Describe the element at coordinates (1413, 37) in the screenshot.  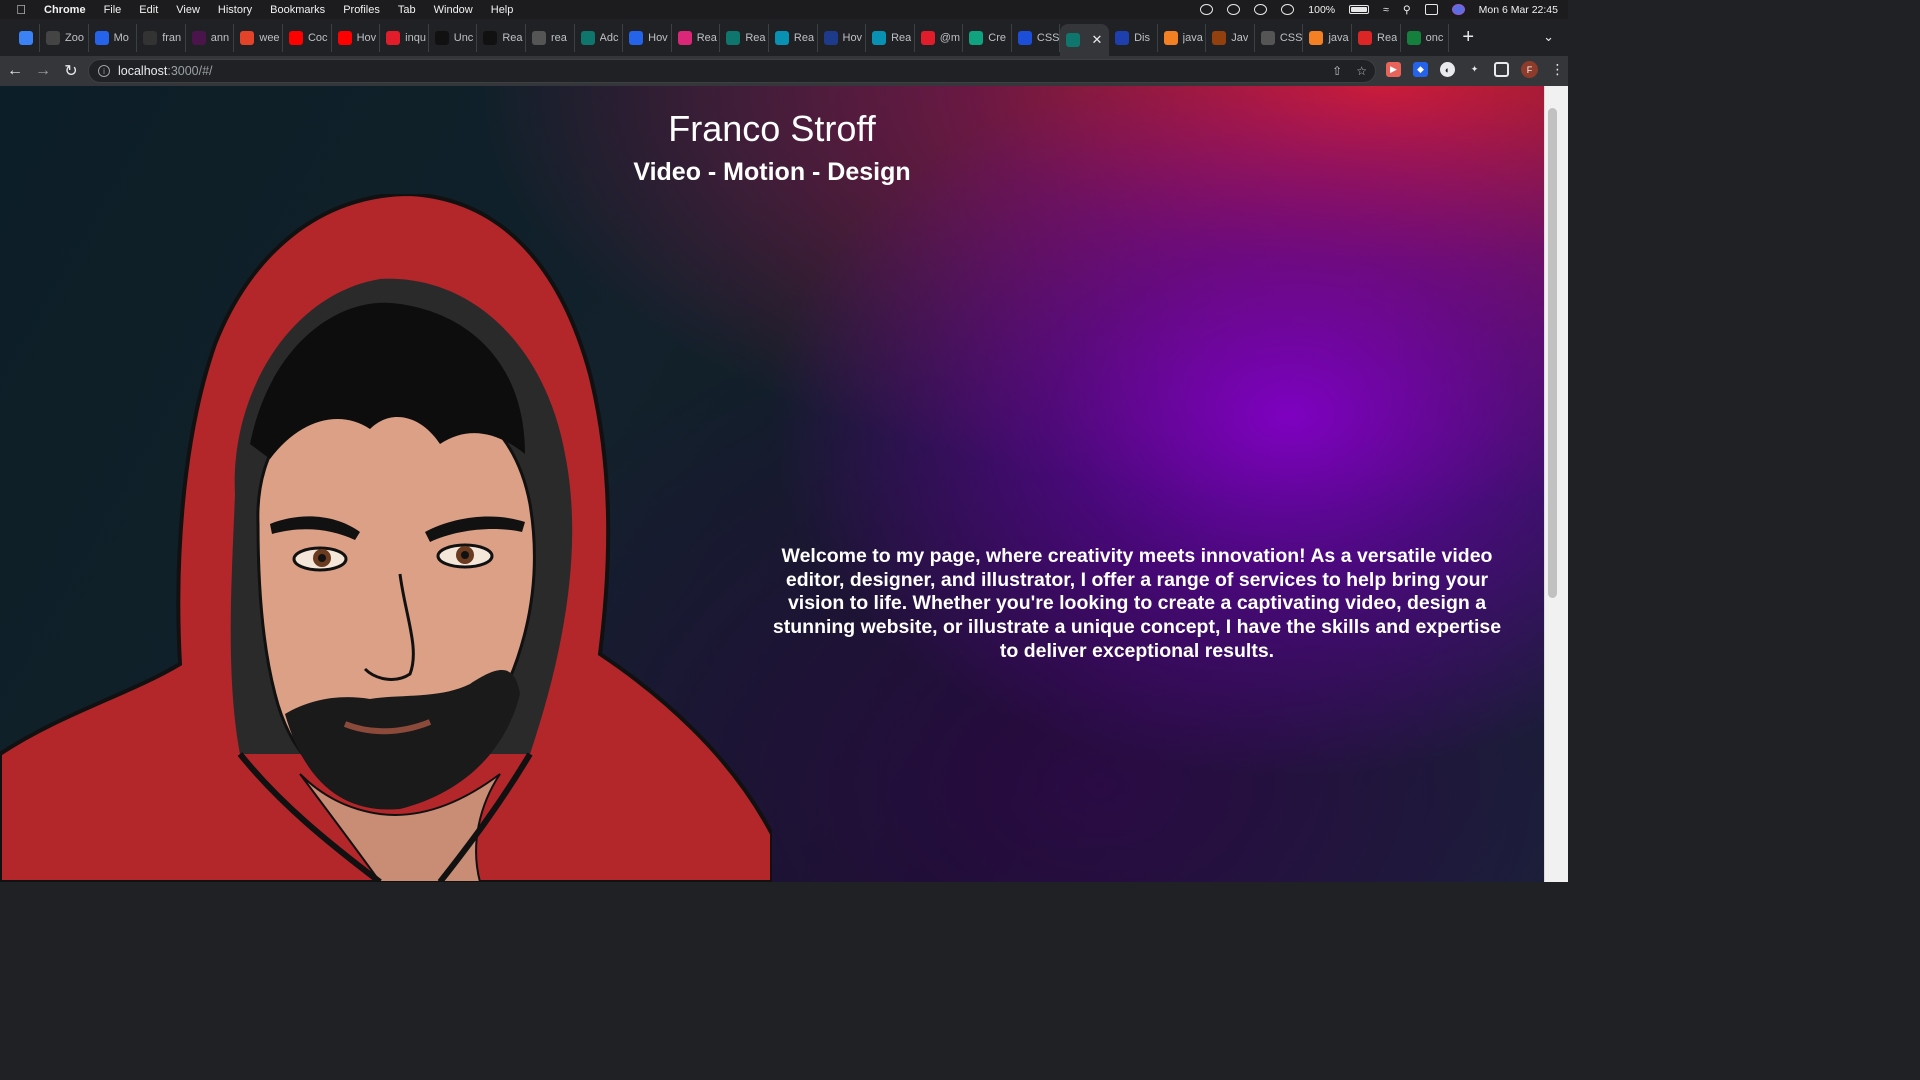
I see `w-icon` at that location.